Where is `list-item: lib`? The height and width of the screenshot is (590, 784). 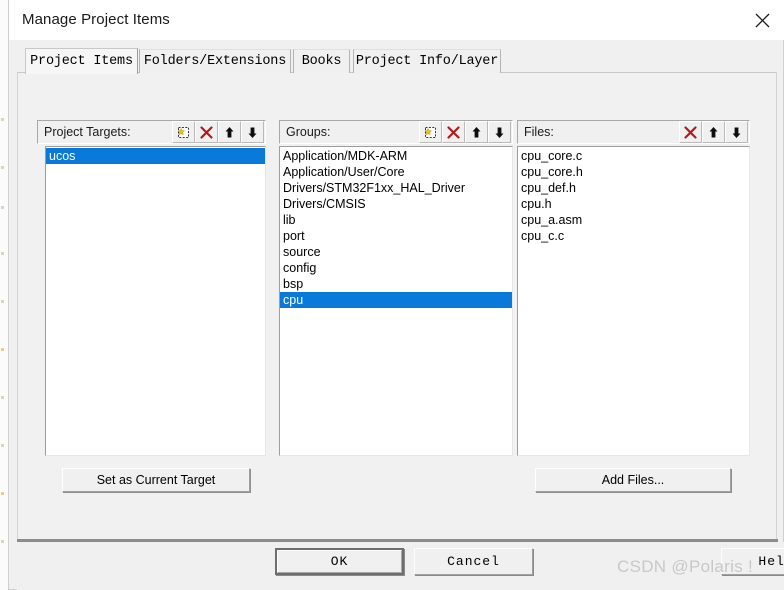 list-item: lib is located at coordinates (396, 220).